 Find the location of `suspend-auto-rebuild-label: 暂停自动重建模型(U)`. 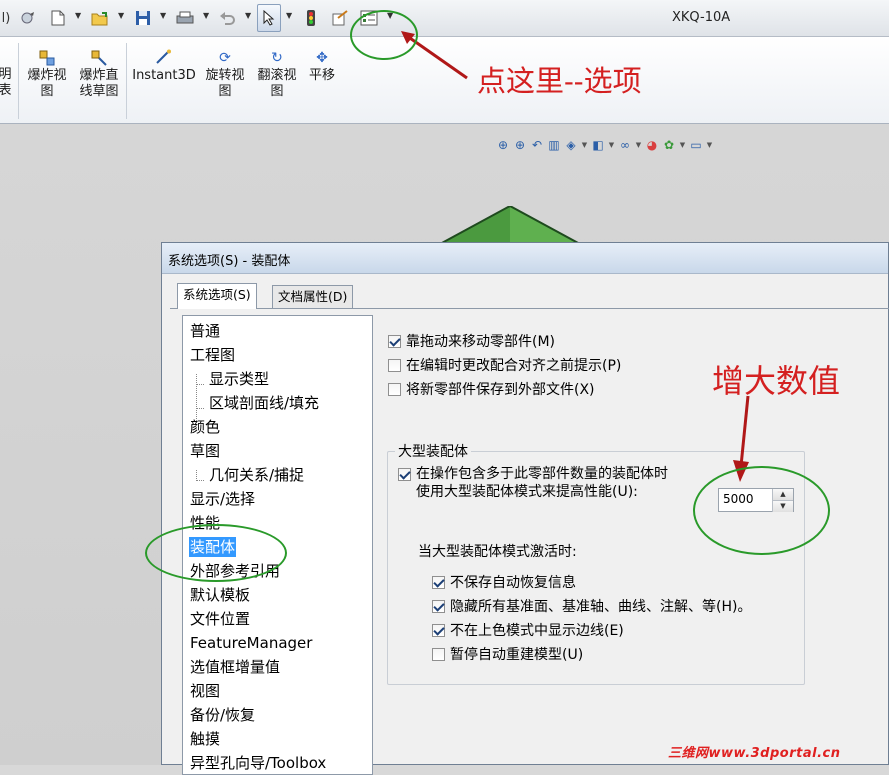

suspend-auto-rebuild-label: 暂停自动重建模型(U) is located at coordinates (517, 655).